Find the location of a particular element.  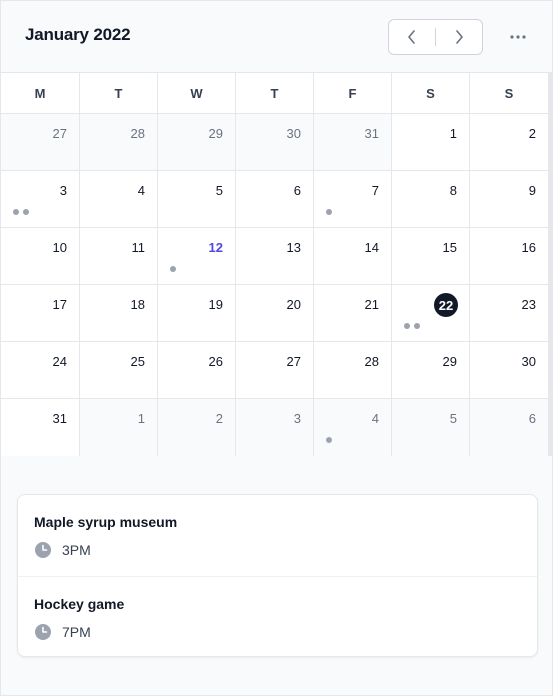

event-time: 3PM is located at coordinates (62, 550).